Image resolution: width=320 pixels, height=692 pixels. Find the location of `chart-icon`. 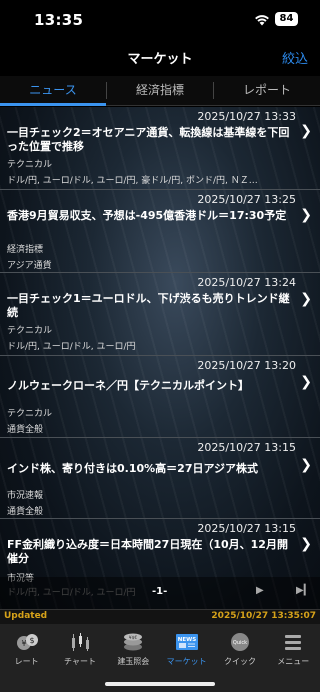

chart-icon is located at coordinates (80, 642).